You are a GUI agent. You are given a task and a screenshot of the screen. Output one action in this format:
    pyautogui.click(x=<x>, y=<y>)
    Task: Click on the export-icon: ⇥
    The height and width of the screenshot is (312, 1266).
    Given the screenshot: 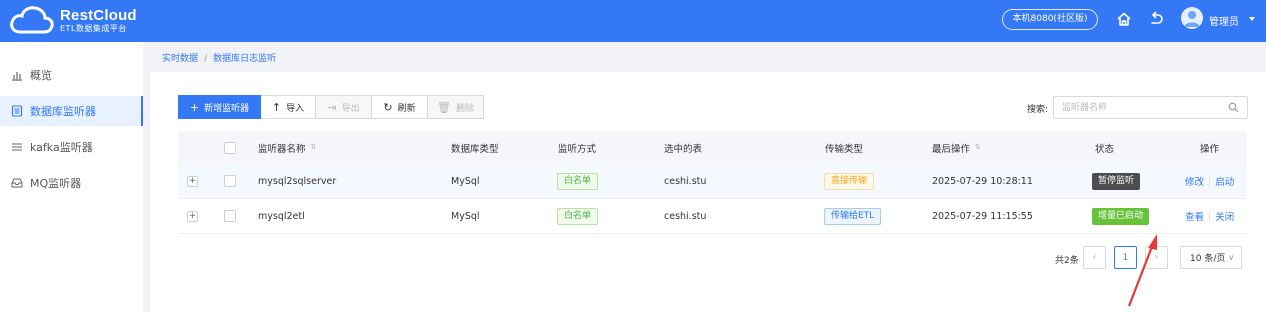 What is the action you would take?
    pyautogui.click(x=332, y=107)
    